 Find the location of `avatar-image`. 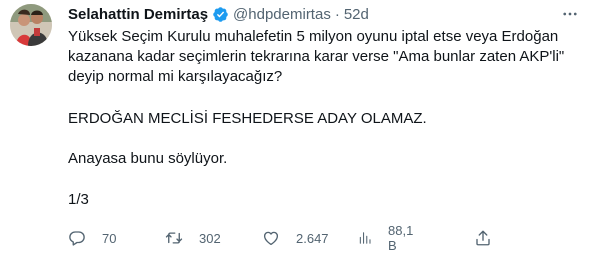

avatar-image is located at coordinates (31, 25).